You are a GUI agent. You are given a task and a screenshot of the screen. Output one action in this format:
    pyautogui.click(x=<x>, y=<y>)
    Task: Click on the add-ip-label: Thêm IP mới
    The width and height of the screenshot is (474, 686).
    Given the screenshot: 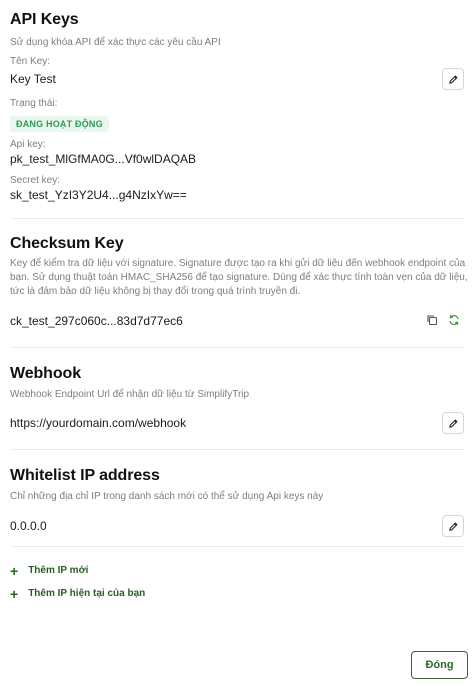 What is the action you would take?
    pyautogui.click(x=58, y=570)
    